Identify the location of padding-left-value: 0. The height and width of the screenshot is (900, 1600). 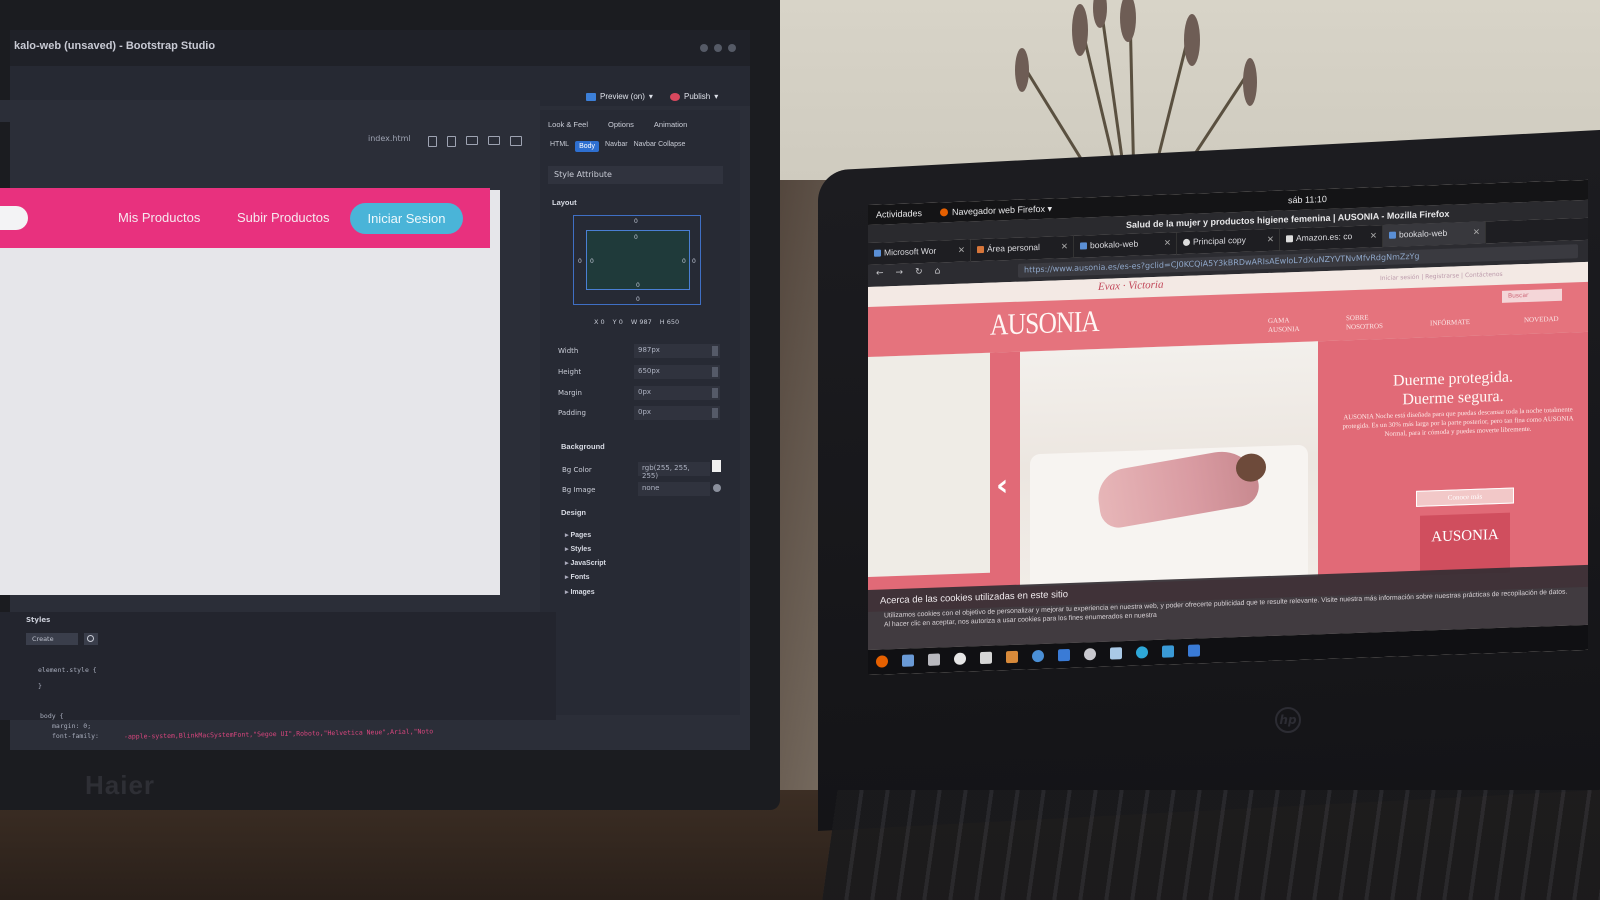
(592, 261).